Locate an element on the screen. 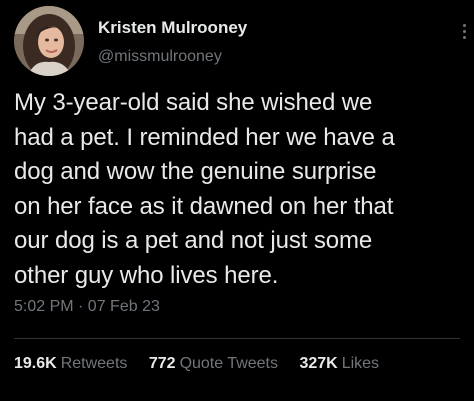  likes-stat: 327K Likes is located at coordinates (339, 364).